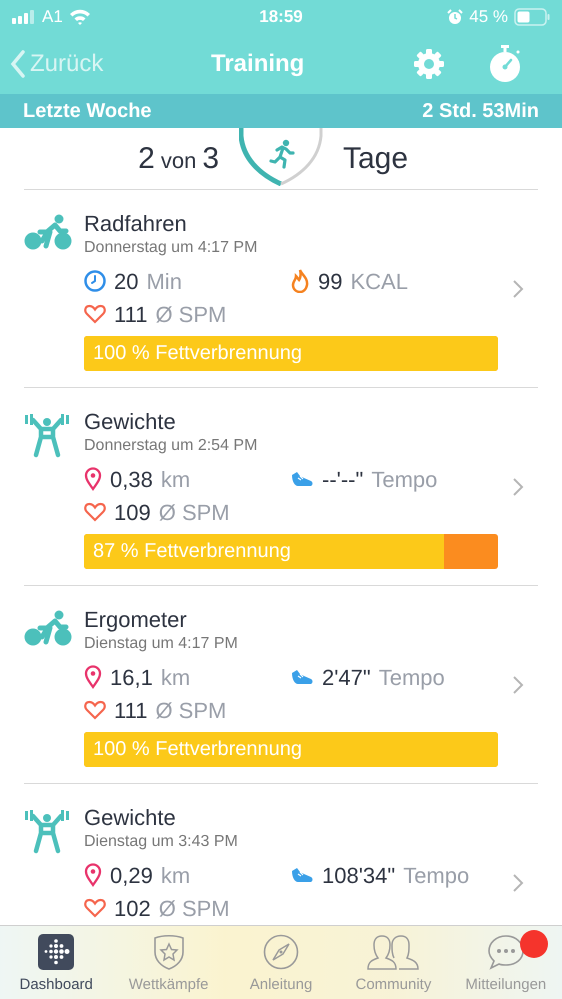 Image resolution: width=562 pixels, height=999 pixels. Describe the element at coordinates (136, 224) in the screenshot. I see `workout-name: Radfahren` at that location.